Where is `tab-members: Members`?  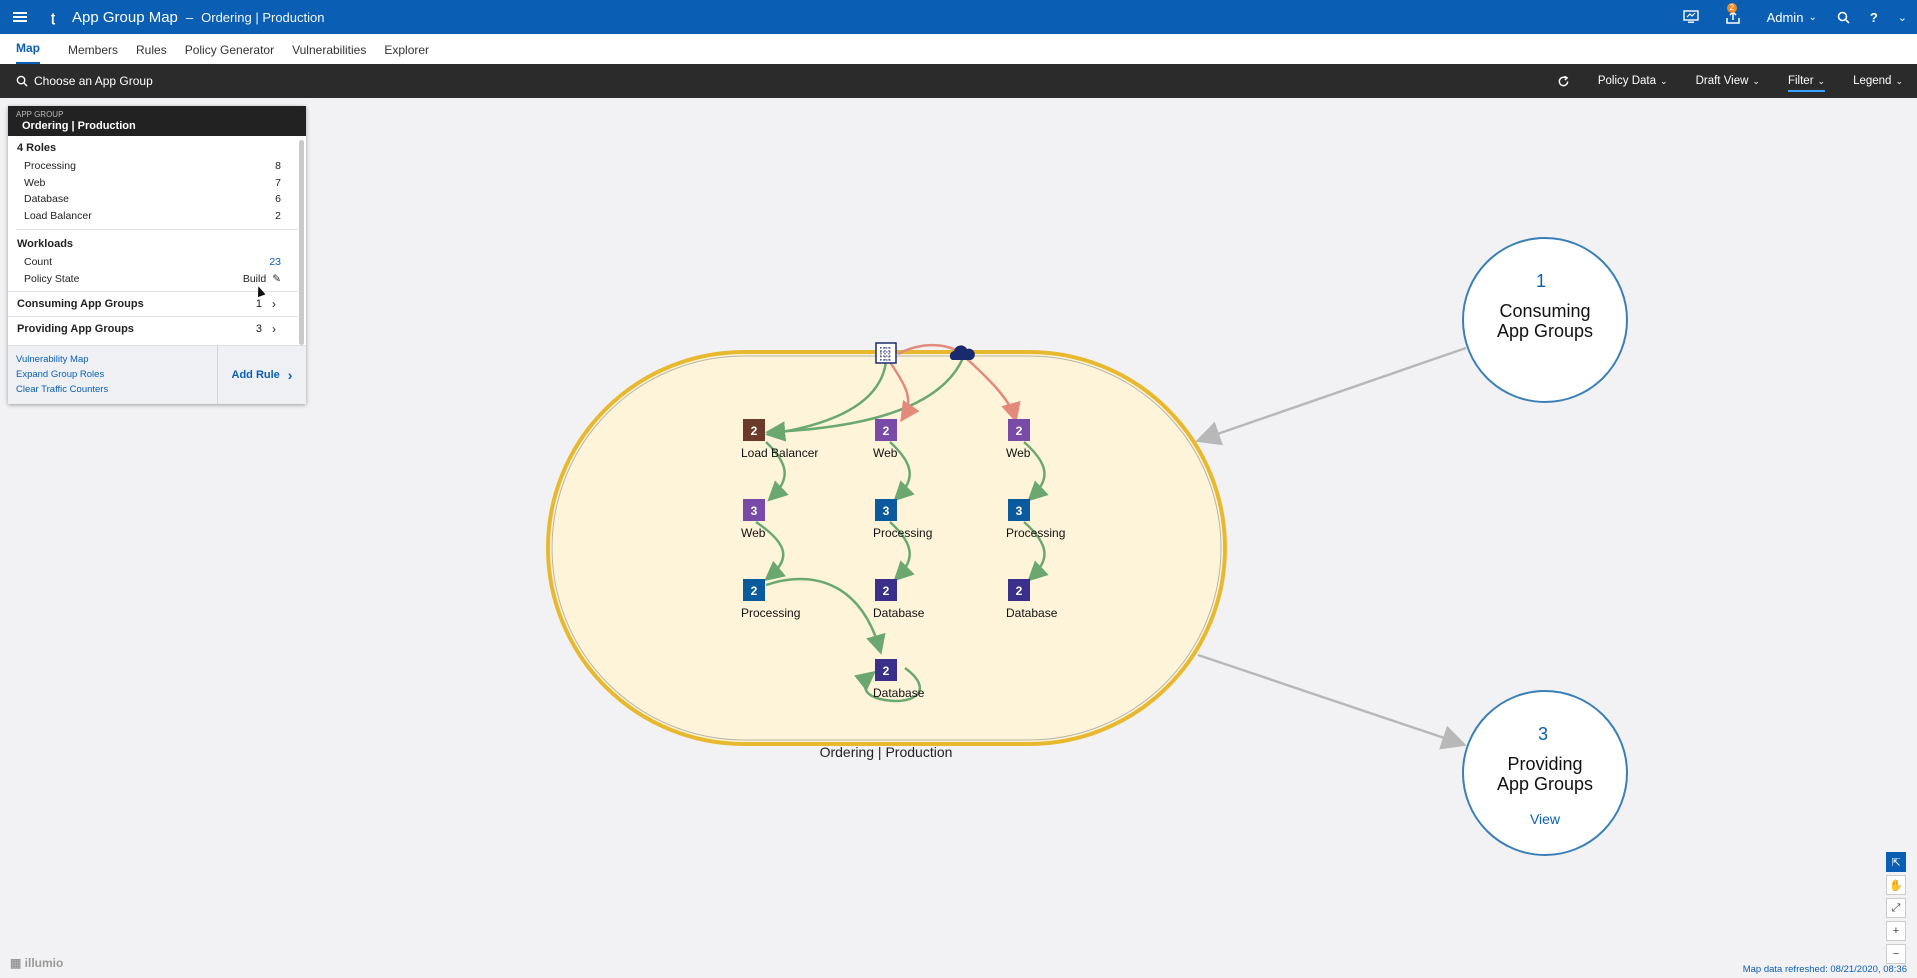
tab-members: Members is located at coordinates (102, 50).